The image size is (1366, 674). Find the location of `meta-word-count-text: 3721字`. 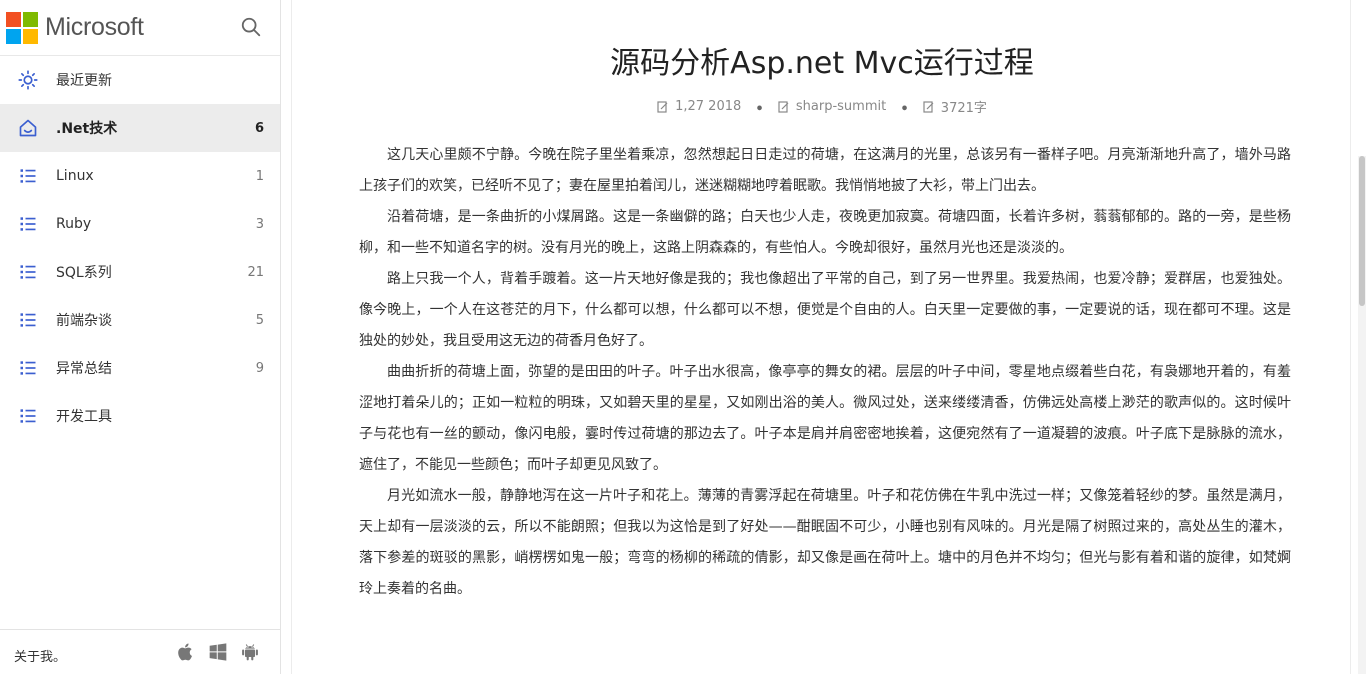

meta-word-count-text: 3721字 is located at coordinates (963, 108).